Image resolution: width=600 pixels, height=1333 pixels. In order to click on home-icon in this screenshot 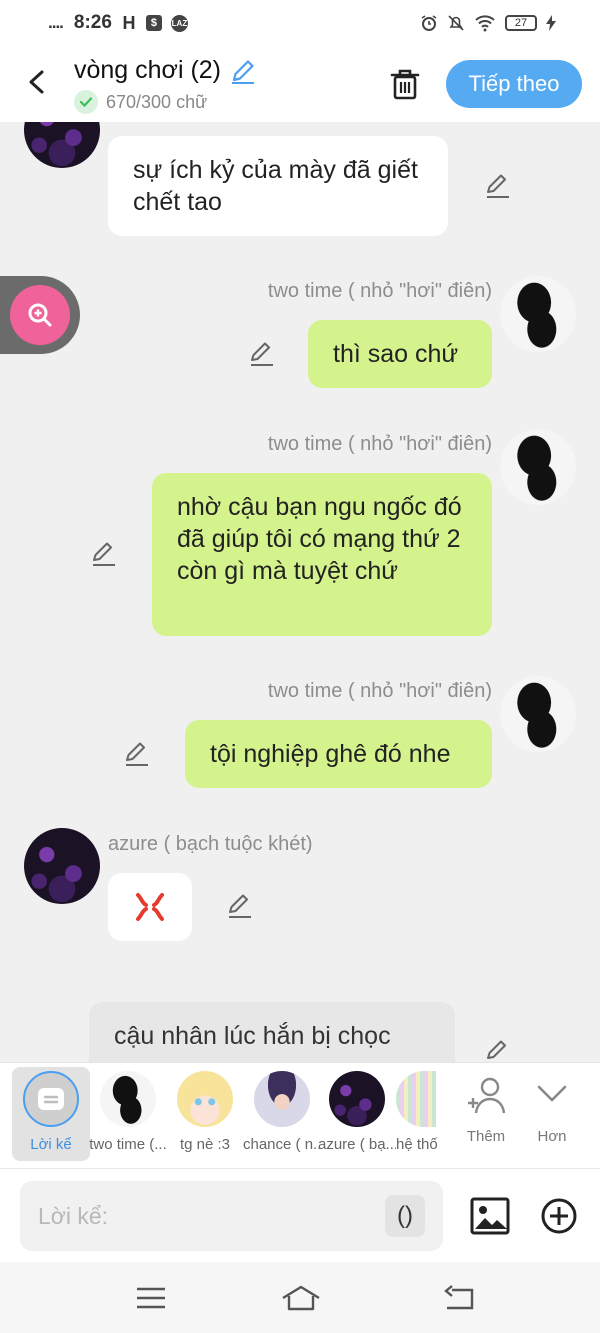, I will do `click(301, 1298)`.